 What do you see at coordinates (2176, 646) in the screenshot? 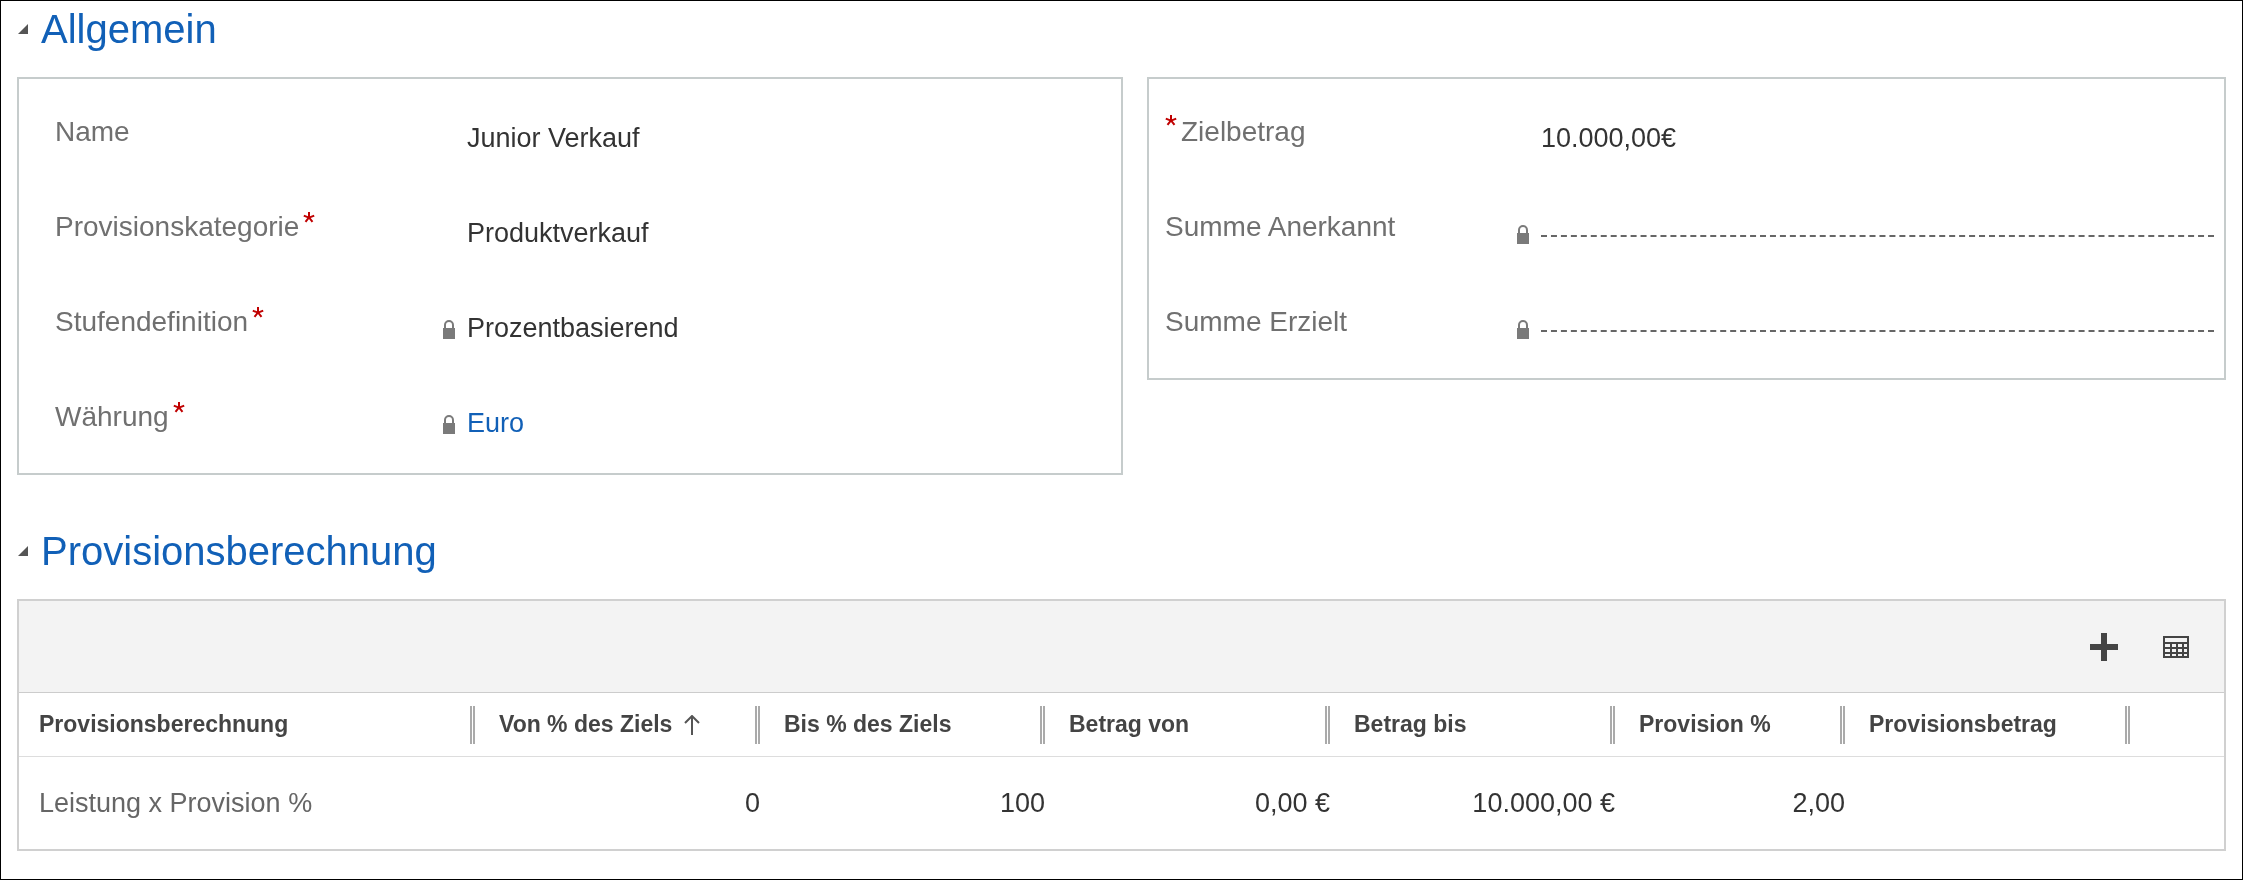
I see `table-icon` at bounding box center [2176, 646].